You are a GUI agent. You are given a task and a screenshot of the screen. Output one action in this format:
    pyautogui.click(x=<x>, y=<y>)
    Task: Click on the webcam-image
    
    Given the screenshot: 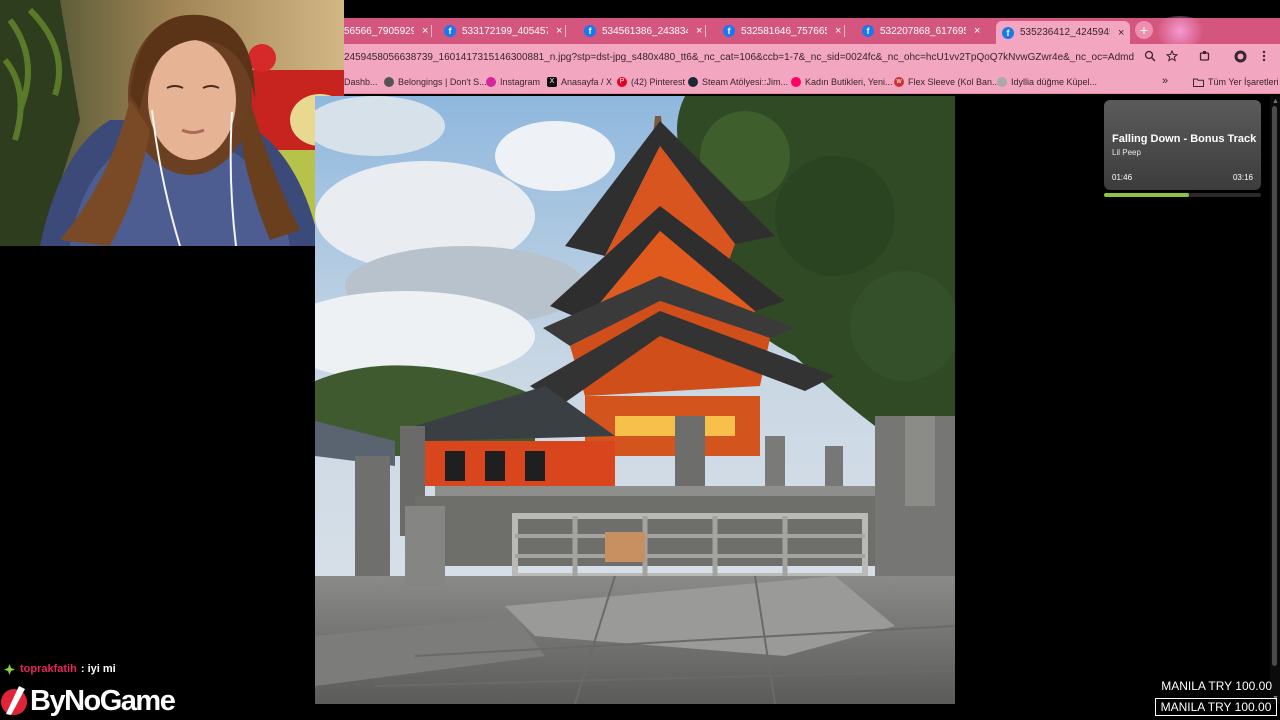 What is the action you would take?
    pyautogui.click(x=172, y=123)
    